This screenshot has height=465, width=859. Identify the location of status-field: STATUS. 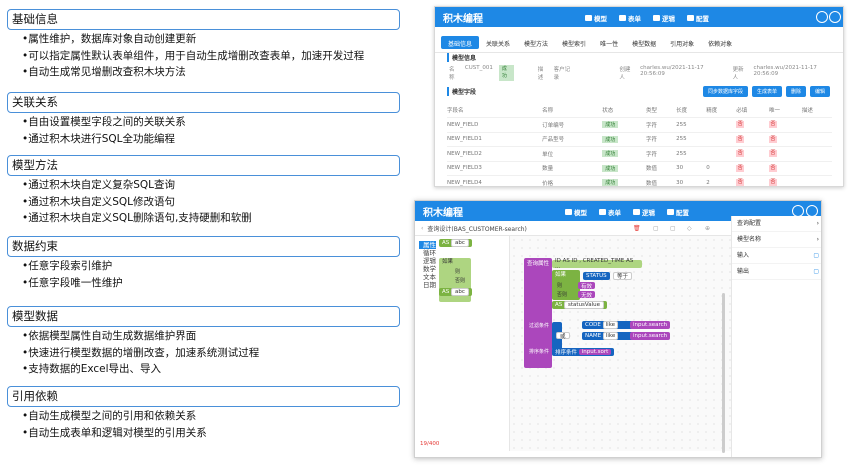
(596, 276).